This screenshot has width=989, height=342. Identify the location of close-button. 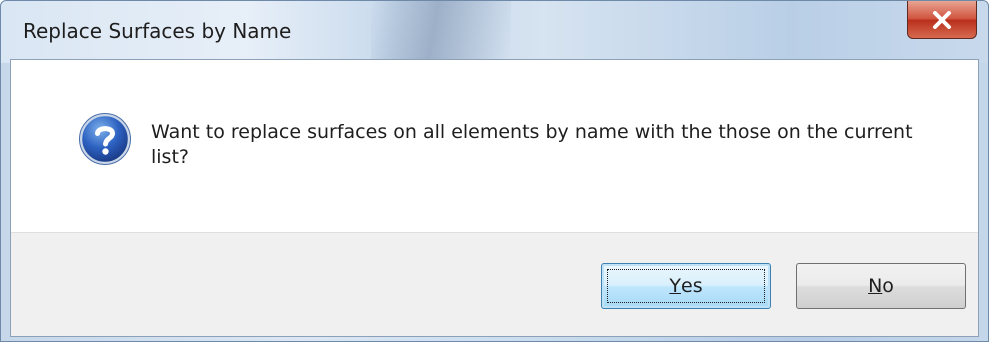
(942, 20).